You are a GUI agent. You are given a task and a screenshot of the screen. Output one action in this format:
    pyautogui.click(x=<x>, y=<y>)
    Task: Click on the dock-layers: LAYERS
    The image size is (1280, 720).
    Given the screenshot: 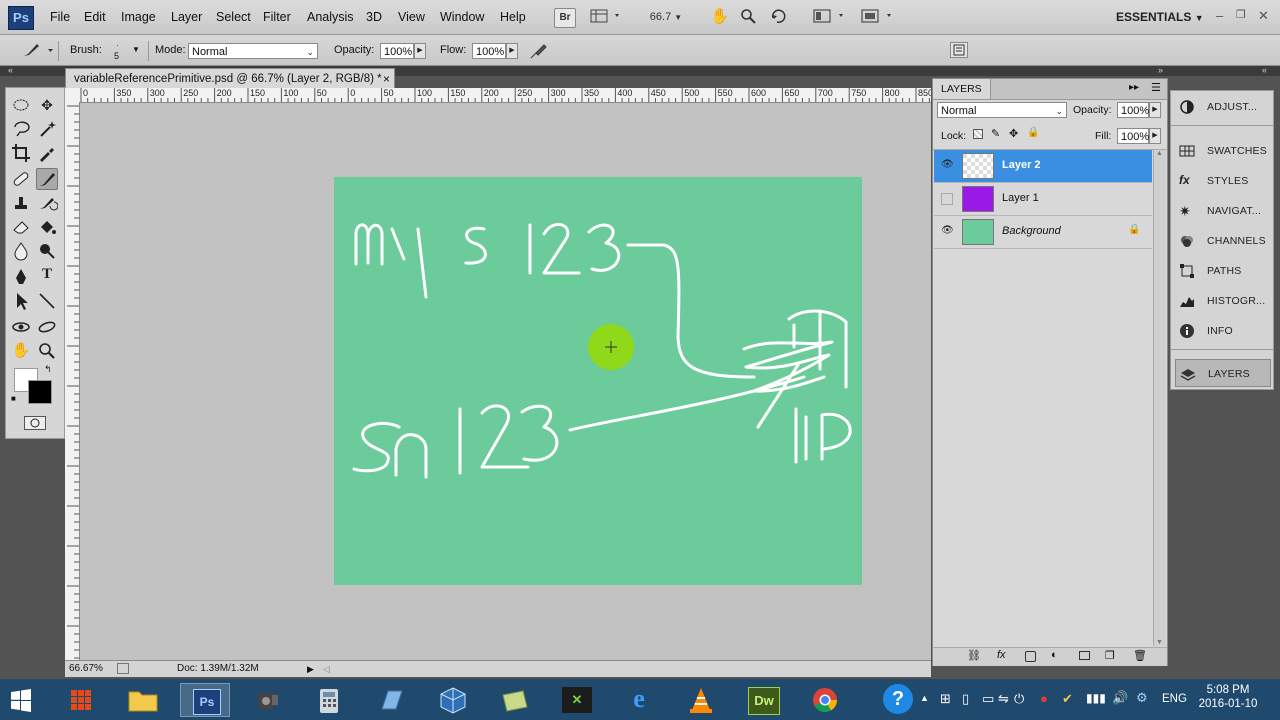 What is the action you would take?
    pyautogui.click(x=1223, y=373)
    